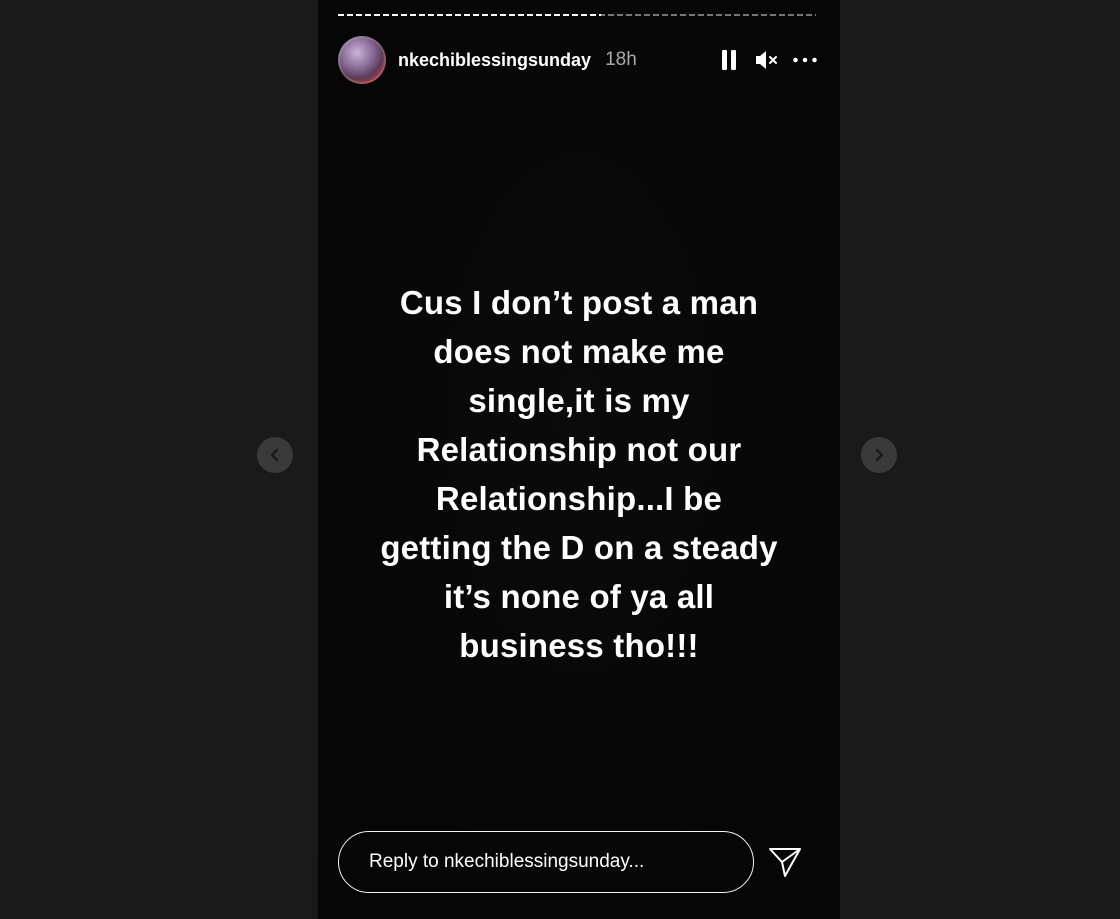 The height and width of the screenshot is (919, 1120). What do you see at coordinates (621, 59) in the screenshot?
I see `timestamp: 18h` at bounding box center [621, 59].